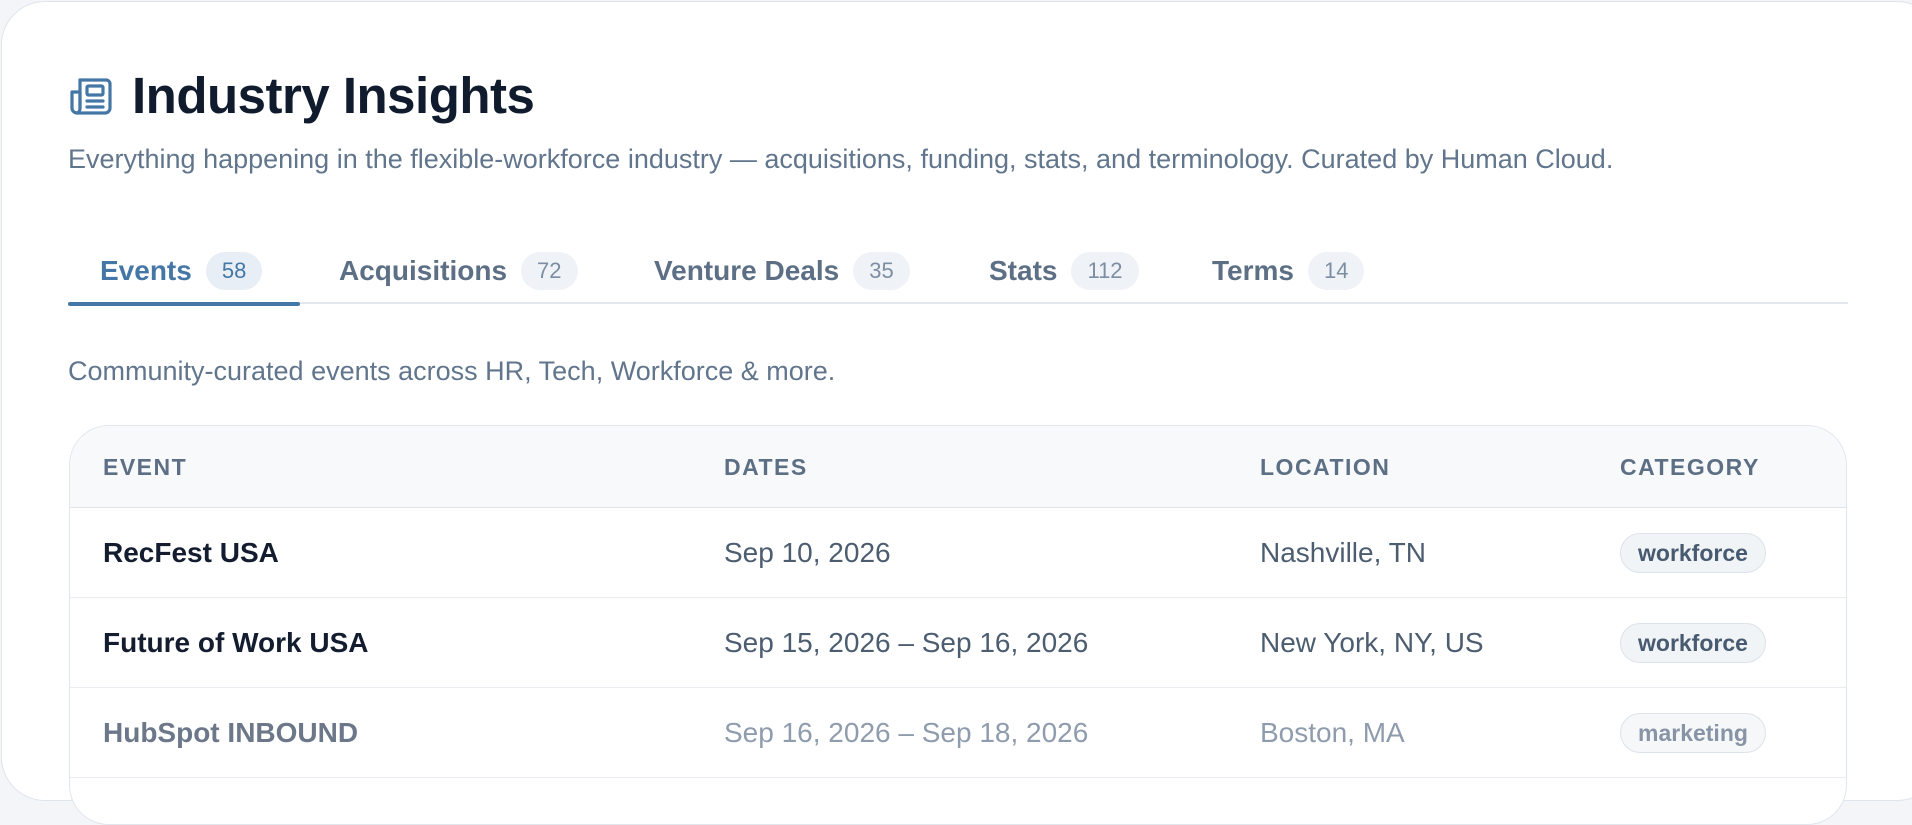  What do you see at coordinates (1372, 642) in the screenshot?
I see `event-location: New York, NY, US` at bounding box center [1372, 642].